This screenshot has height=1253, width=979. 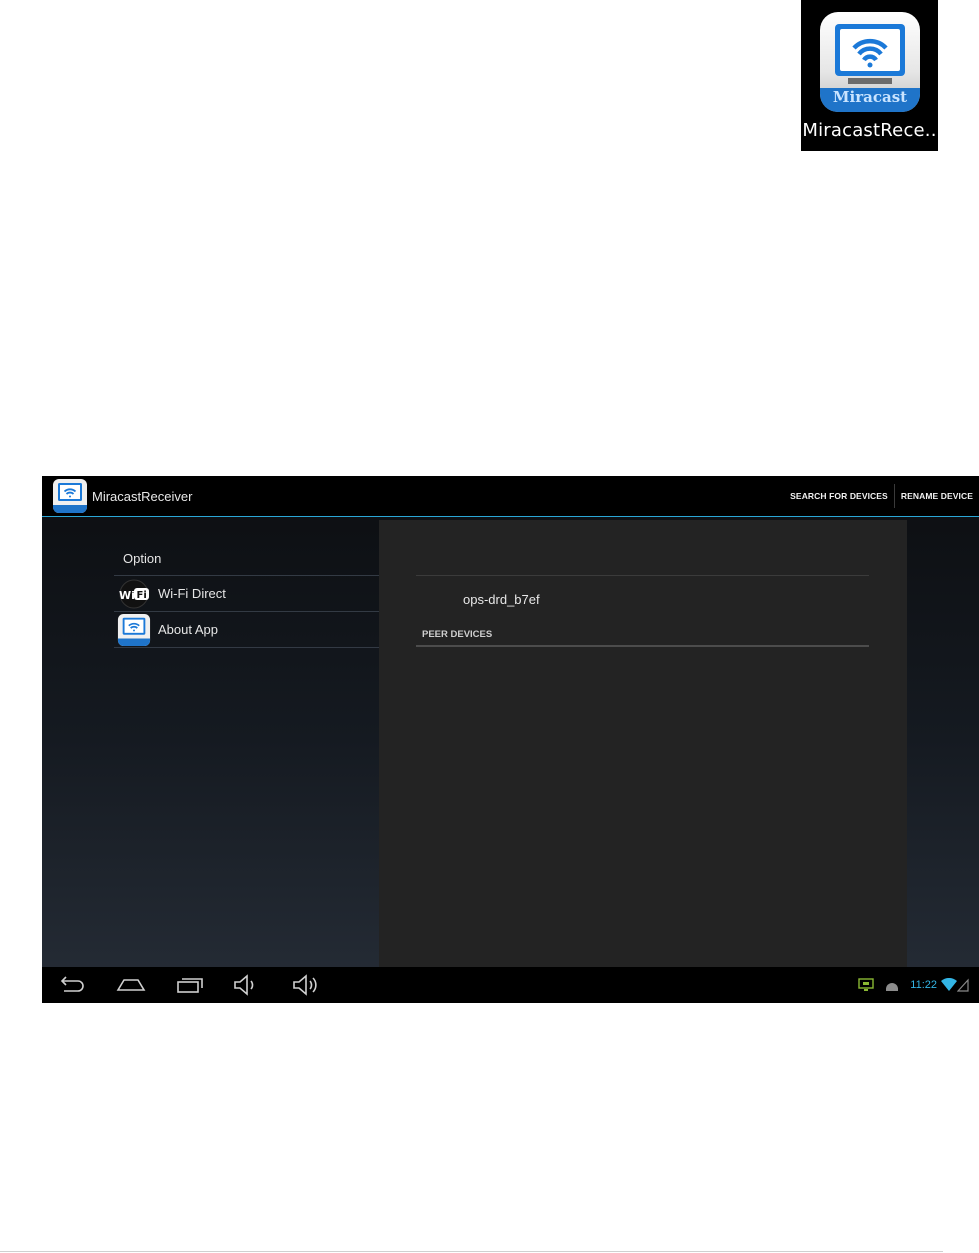 I want to click on back-icon, so click(x=72, y=985).